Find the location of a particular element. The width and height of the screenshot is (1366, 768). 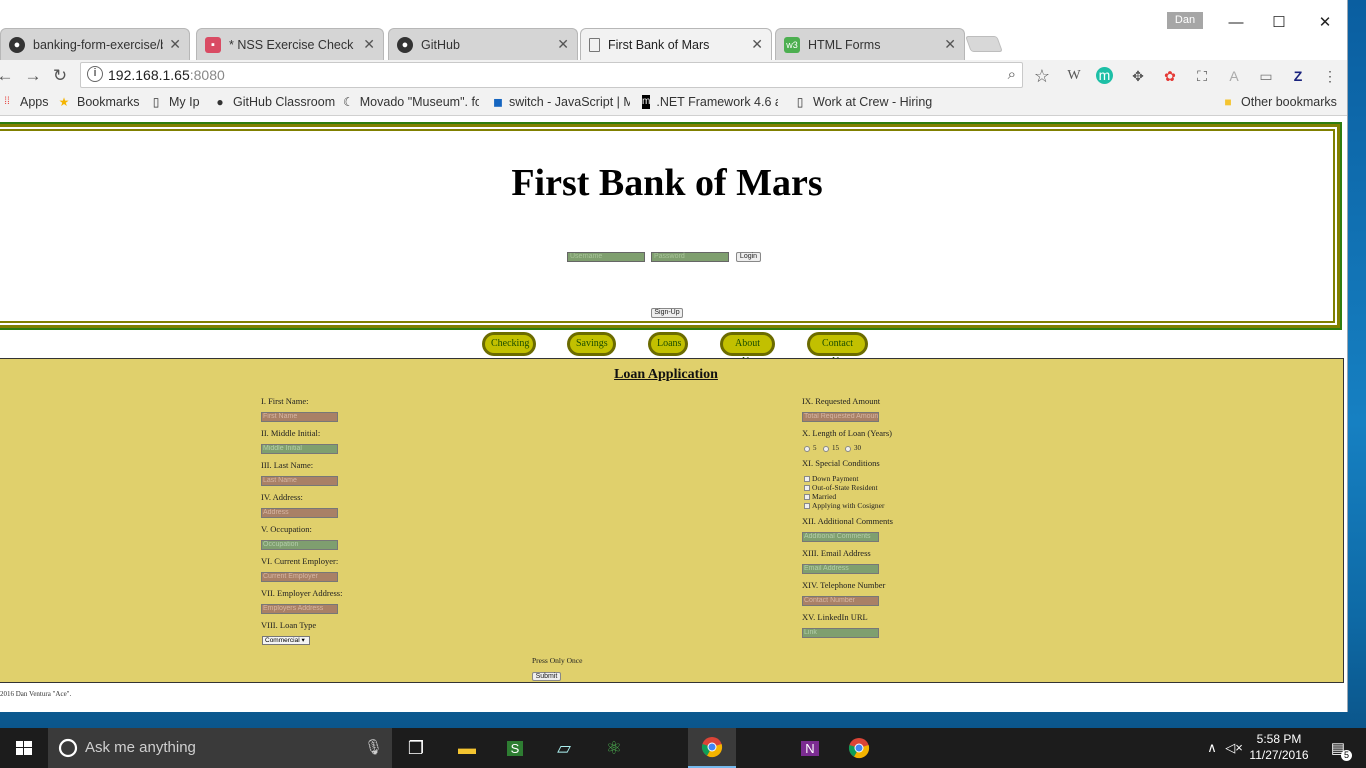

menu-icon: ⋮ is located at coordinates (1330, 76).